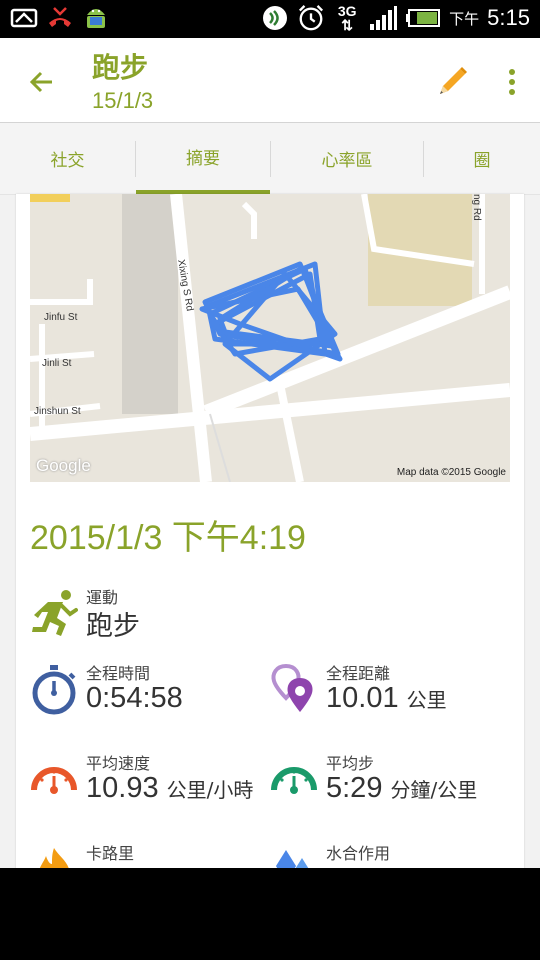 This screenshot has width=540, height=960. What do you see at coordinates (110, 853) in the screenshot?
I see `stat-label: 卡路里` at bounding box center [110, 853].